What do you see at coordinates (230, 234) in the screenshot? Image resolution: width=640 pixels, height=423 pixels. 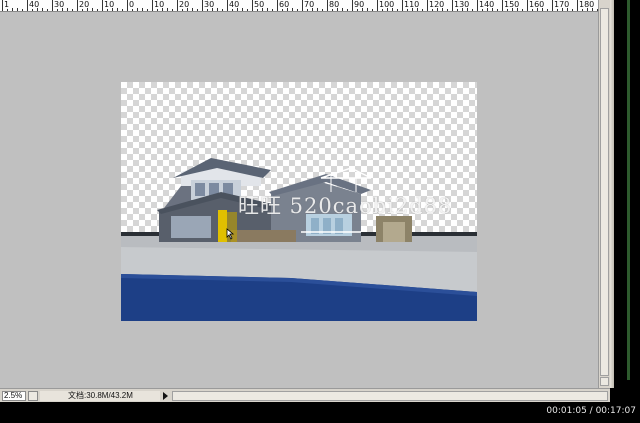 I see `hand-cursor-icon` at bounding box center [230, 234].